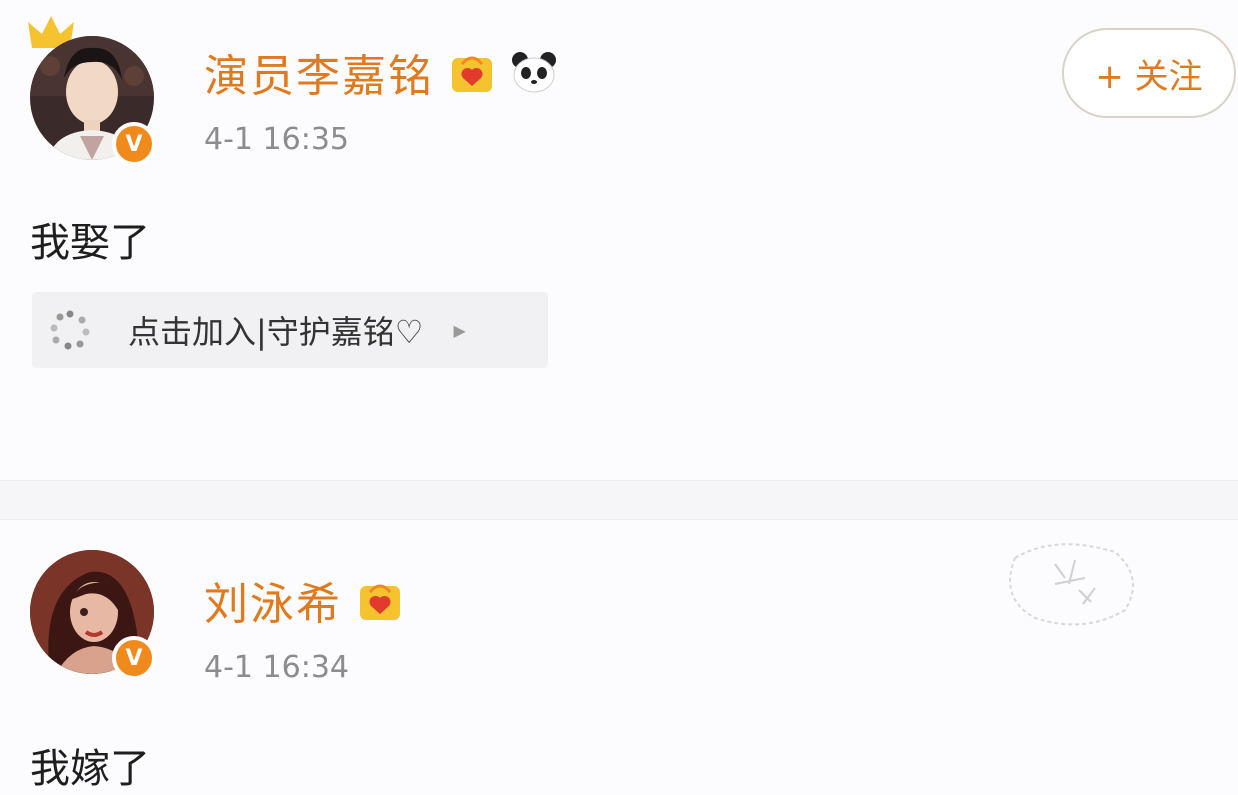  Describe the element at coordinates (90, 243) in the screenshot. I see `post-text: 我娶了` at that location.